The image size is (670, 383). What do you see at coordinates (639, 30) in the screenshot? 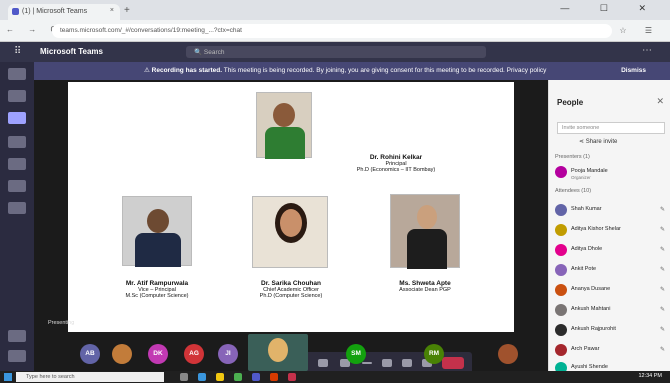
I see `browser-menu-icons: ☆ ☰` at bounding box center [639, 30].